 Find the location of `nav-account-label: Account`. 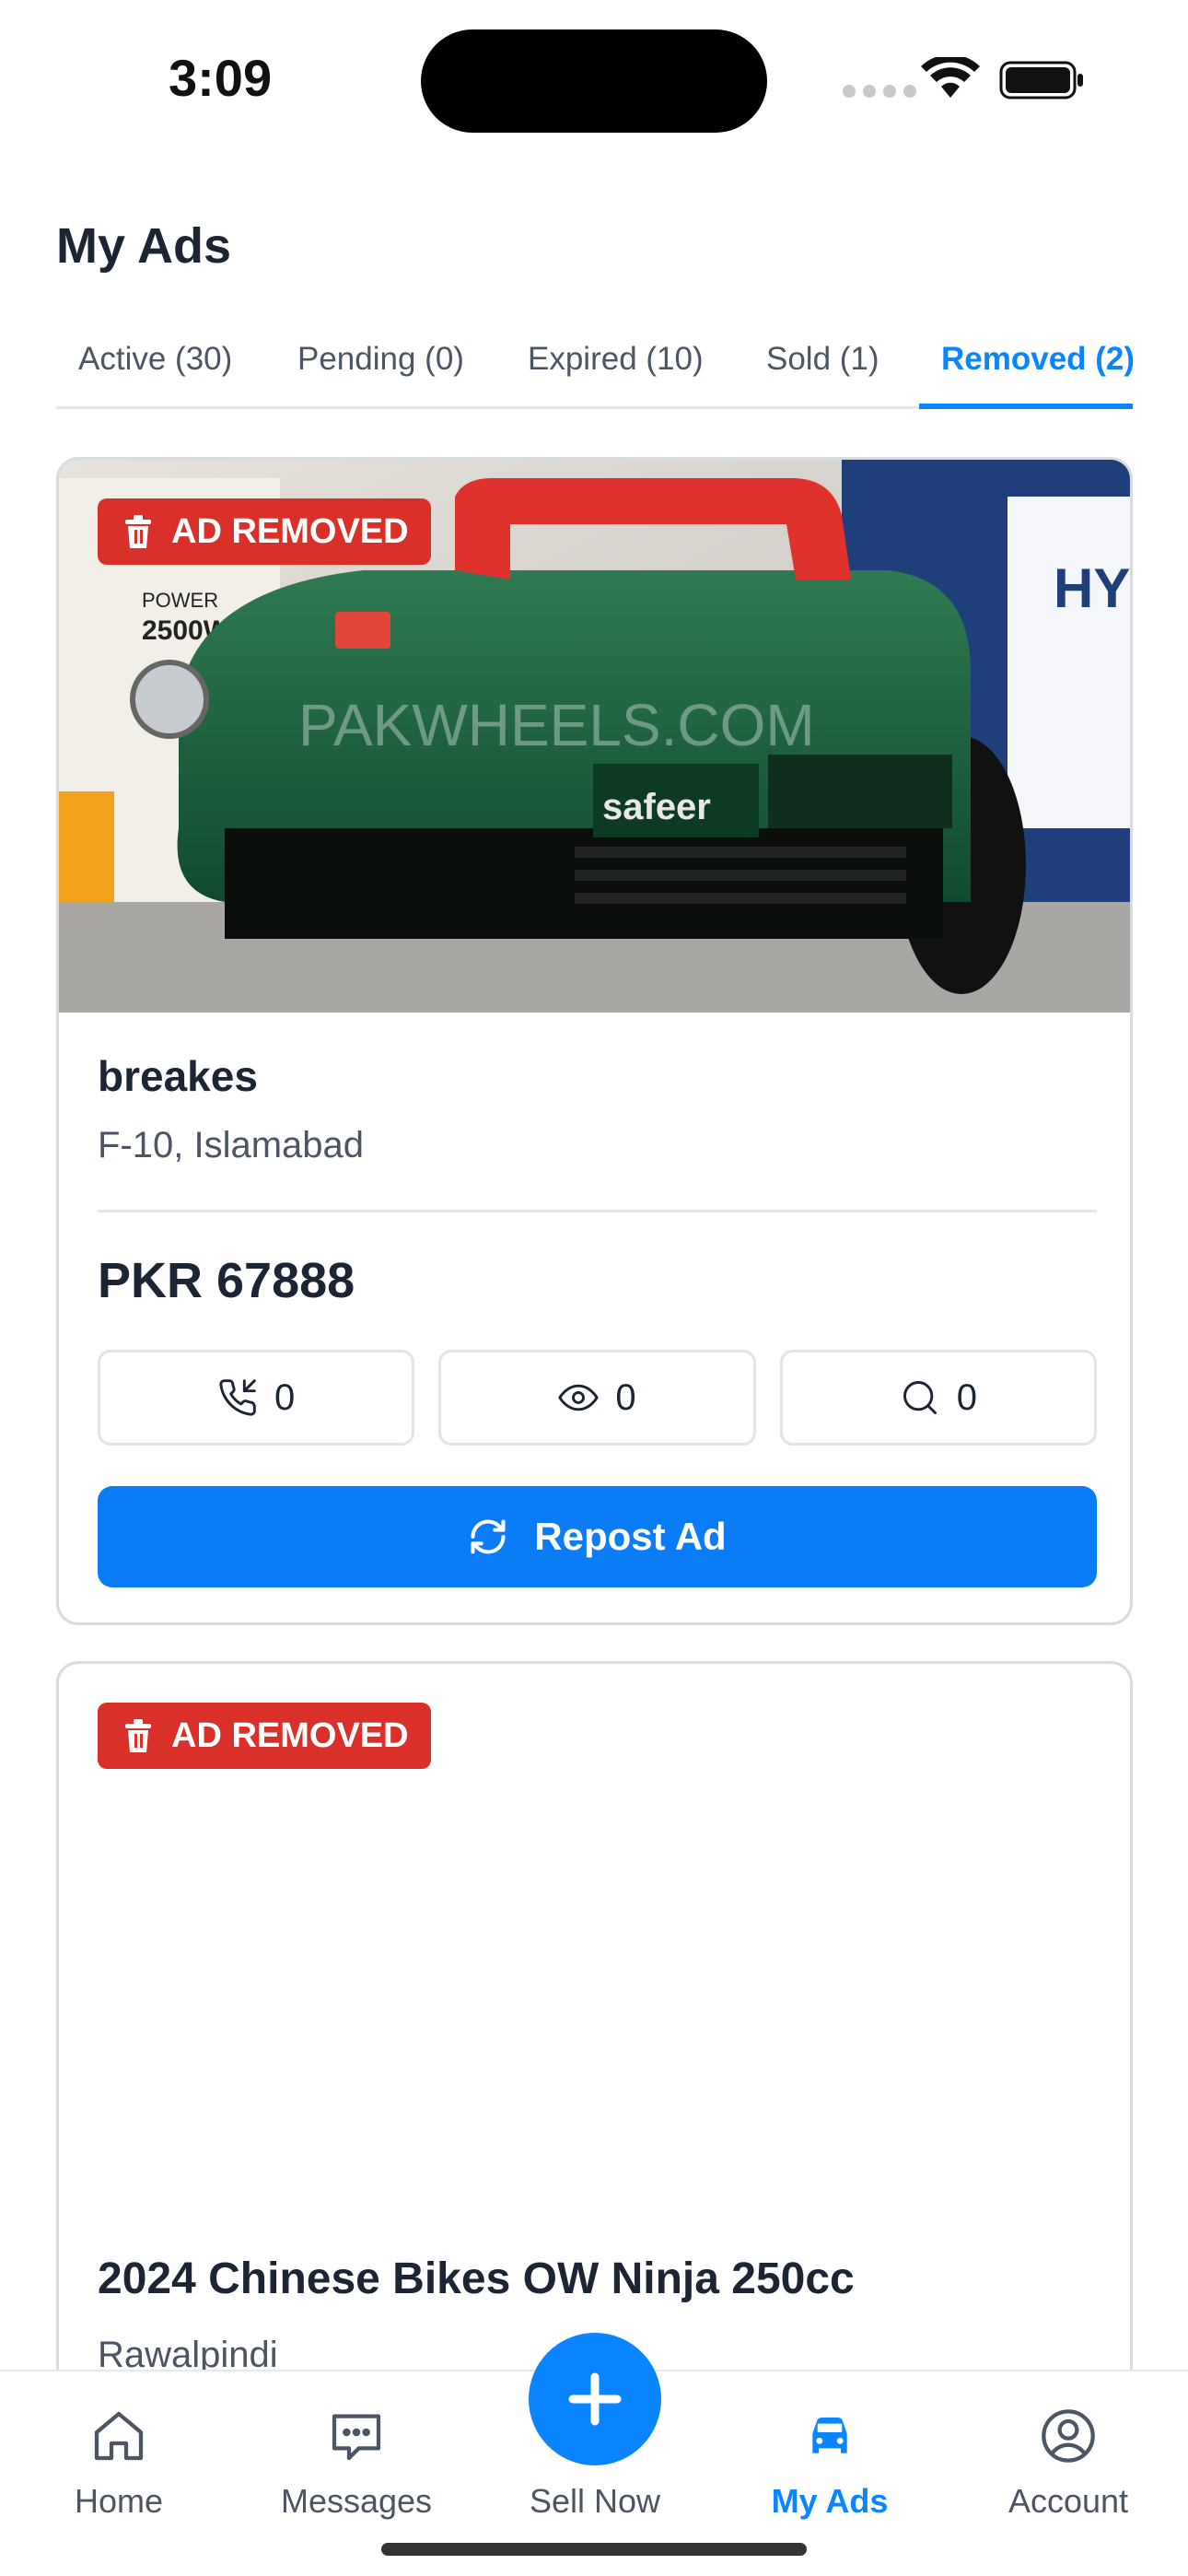

nav-account-label: Account is located at coordinates (1068, 2501).